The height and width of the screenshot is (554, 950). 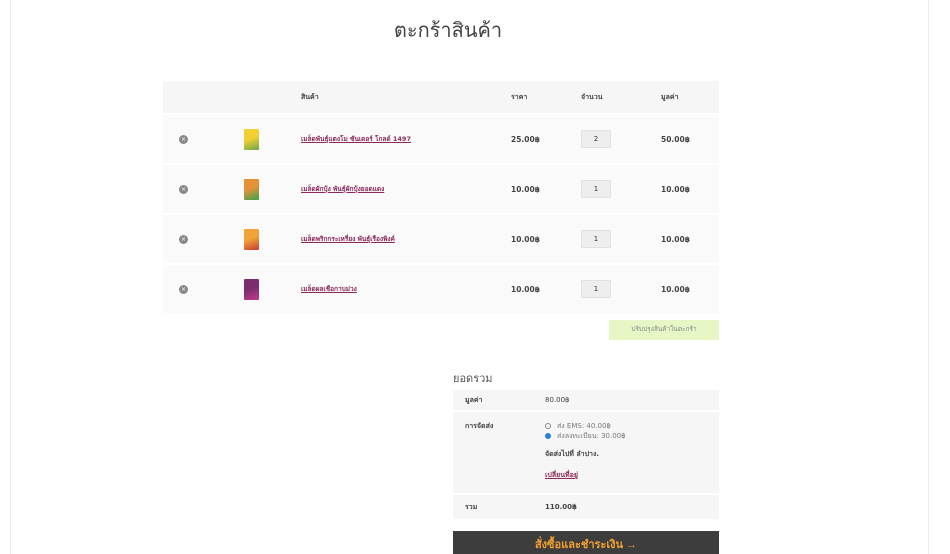 I want to click on cart-table-header: สินค้า ราคา จำนวน มูลค่า, so click(x=441, y=97).